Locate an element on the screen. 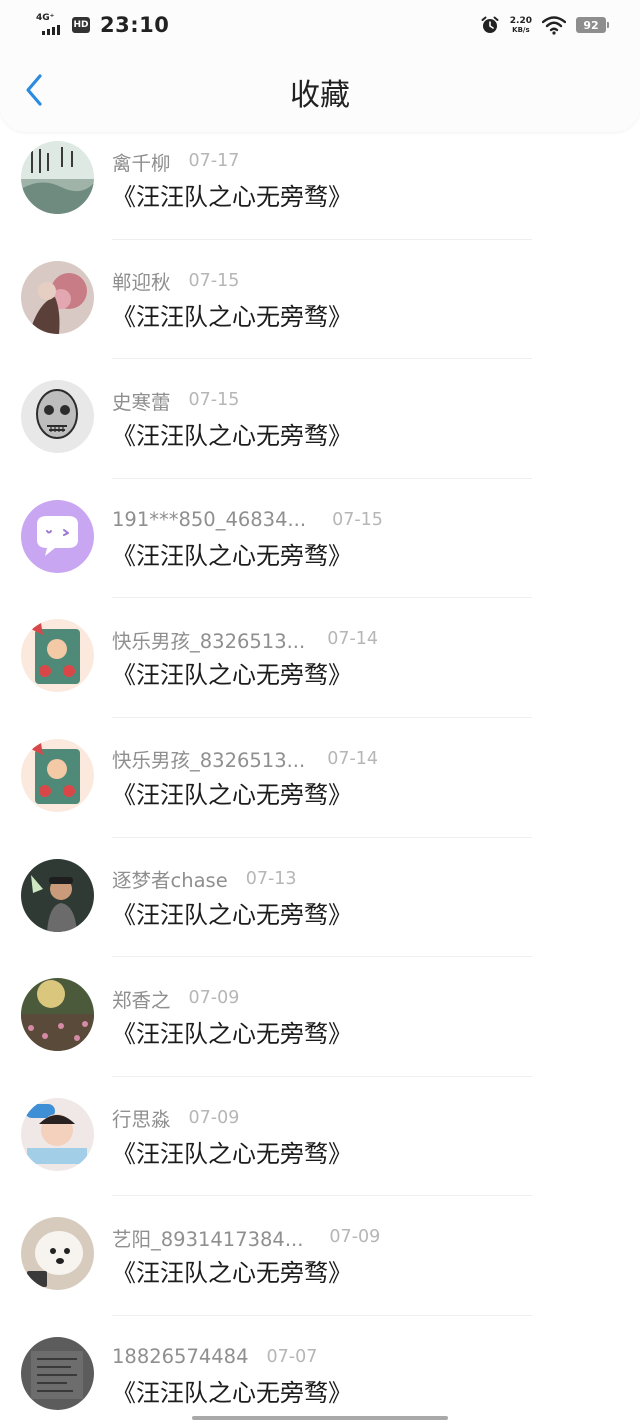 The width and height of the screenshot is (640, 1422). header: 4G⁺ HD 23:10 2.20 KB/s 92 收藏 is located at coordinates (320, 66).